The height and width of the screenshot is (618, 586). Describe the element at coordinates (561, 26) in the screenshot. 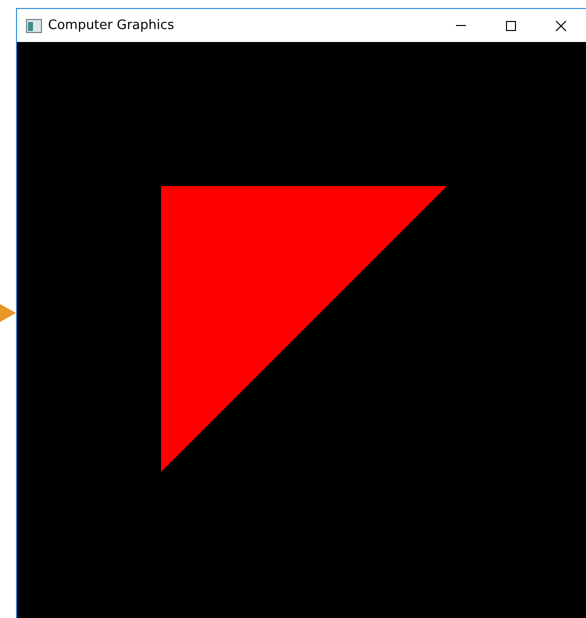

I see `close-icon` at that location.